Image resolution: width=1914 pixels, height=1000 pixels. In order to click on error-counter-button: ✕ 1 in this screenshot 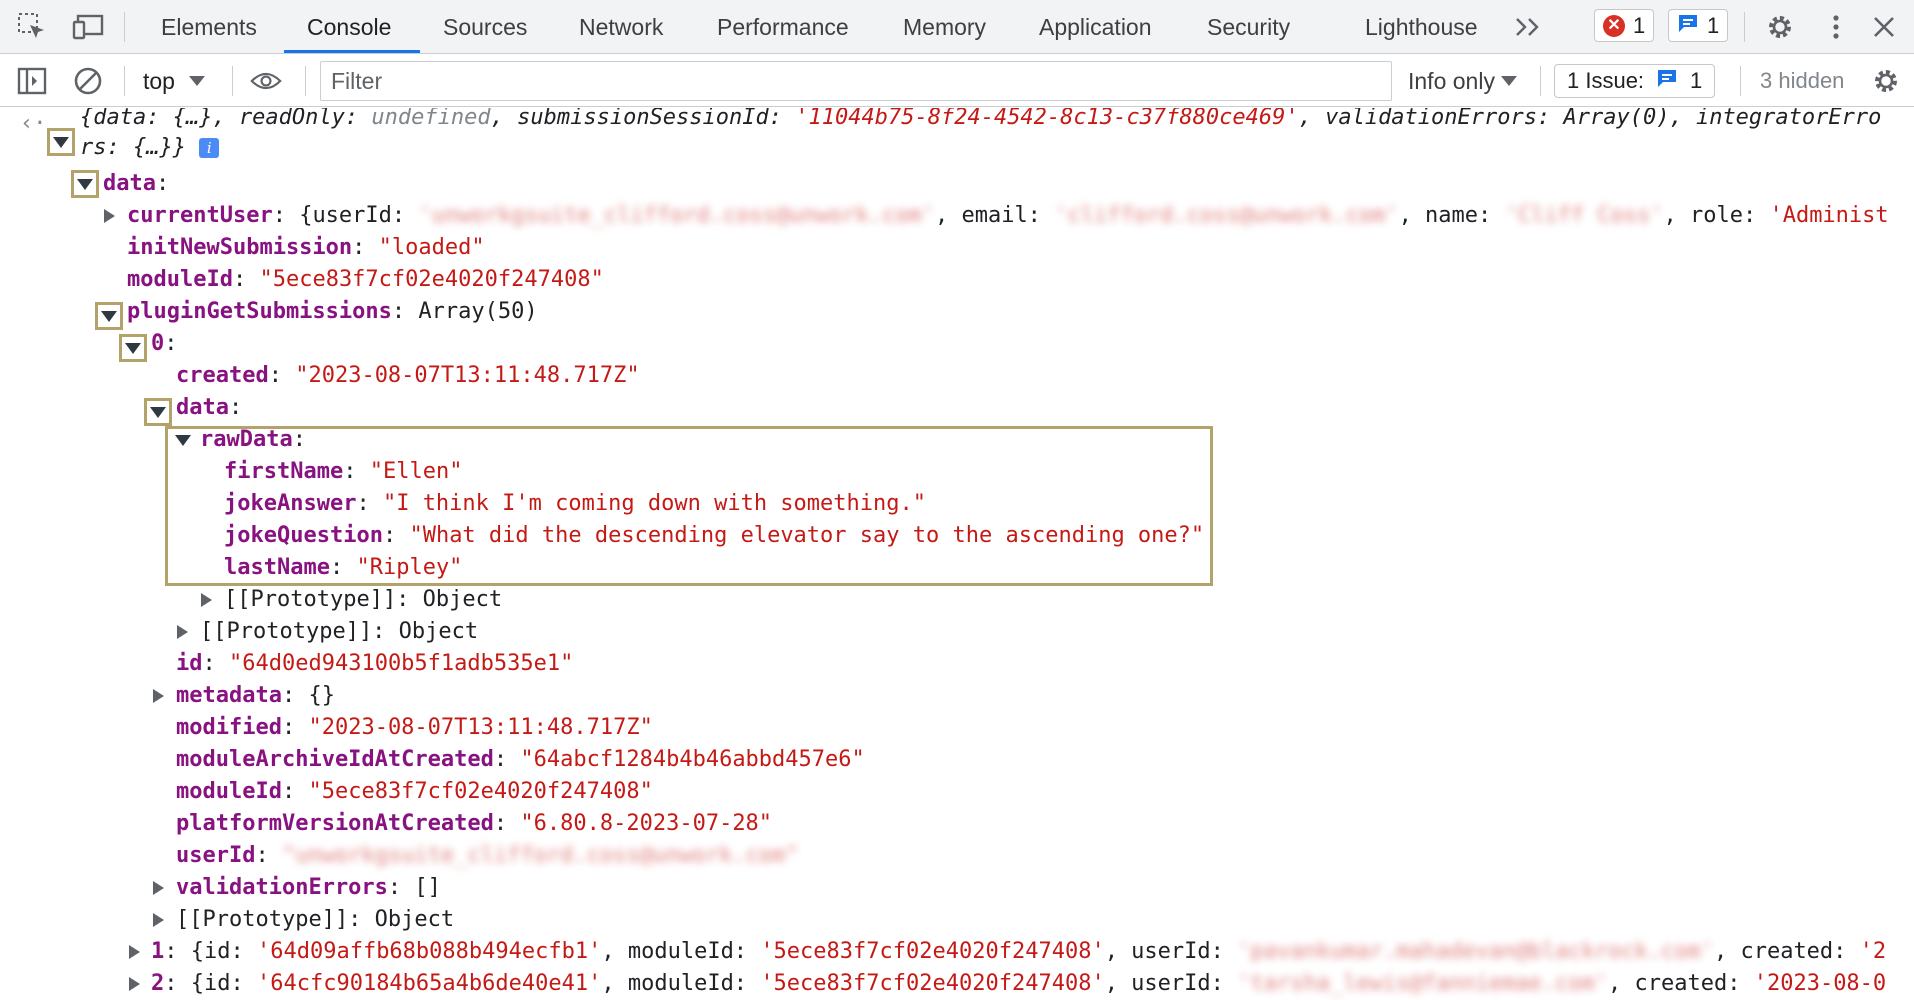, I will do `click(1624, 25)`.